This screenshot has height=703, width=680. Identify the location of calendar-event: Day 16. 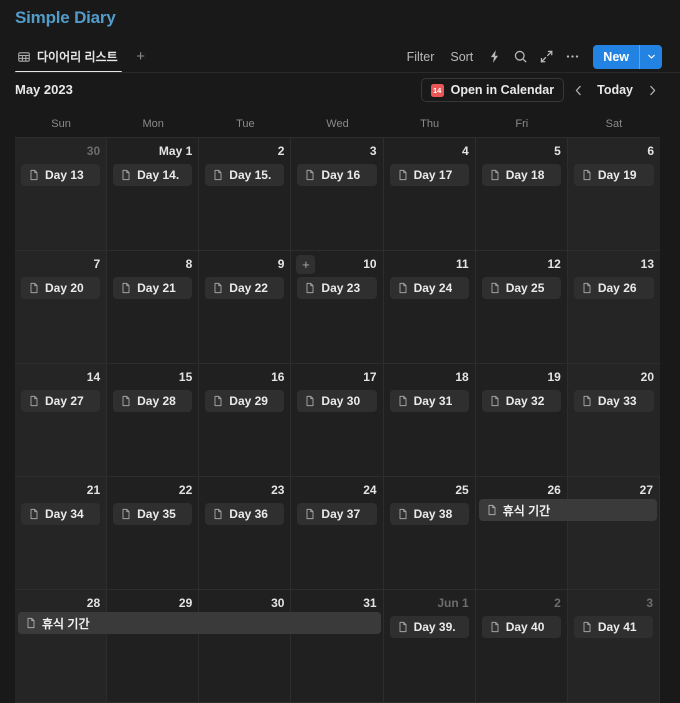
(337, 175).